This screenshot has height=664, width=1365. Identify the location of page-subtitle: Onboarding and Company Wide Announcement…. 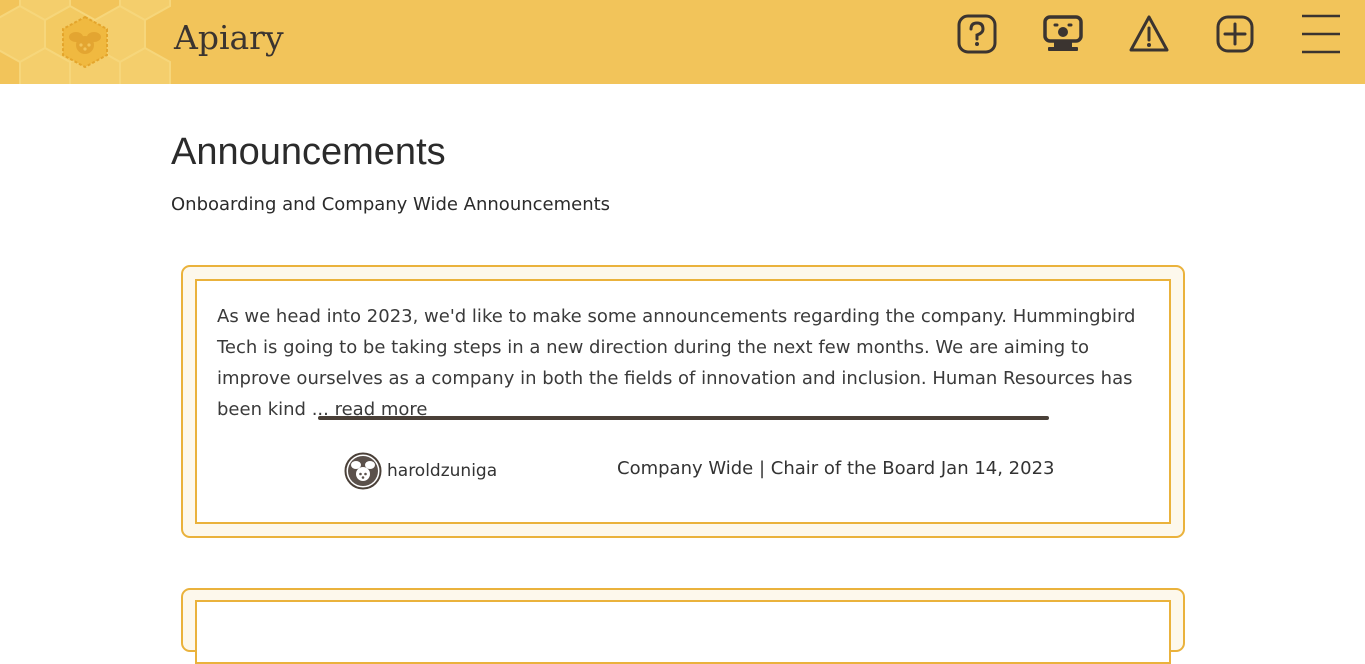
(391, 204).